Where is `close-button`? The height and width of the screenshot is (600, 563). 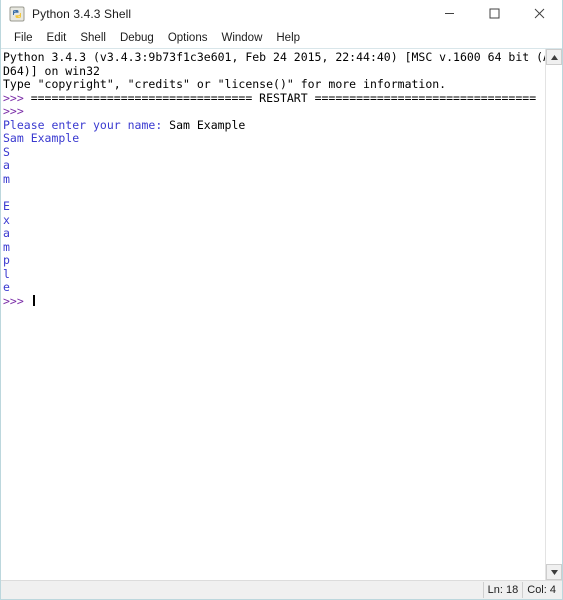
close-button is located at coordinates (539, 13).